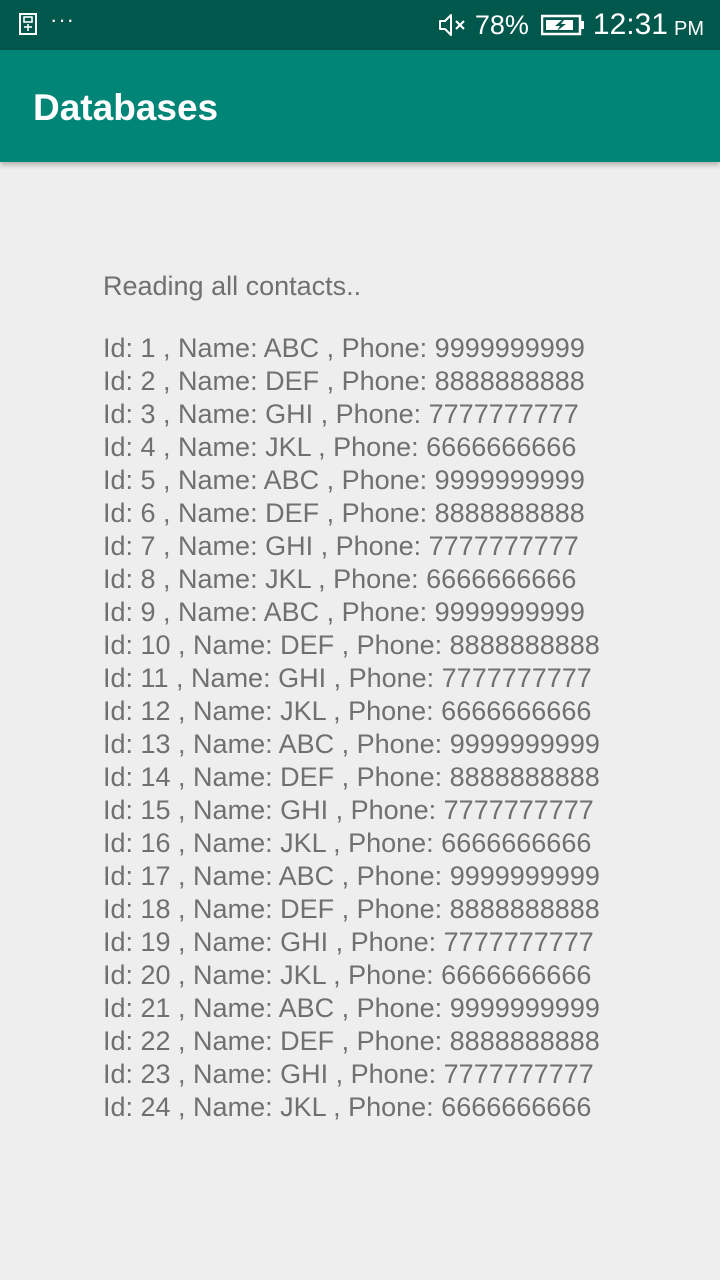  What do you see at coordinates (46, 21) in the screenshot?
I see `status-icons-left: ···` at bounding box center [46, 21].